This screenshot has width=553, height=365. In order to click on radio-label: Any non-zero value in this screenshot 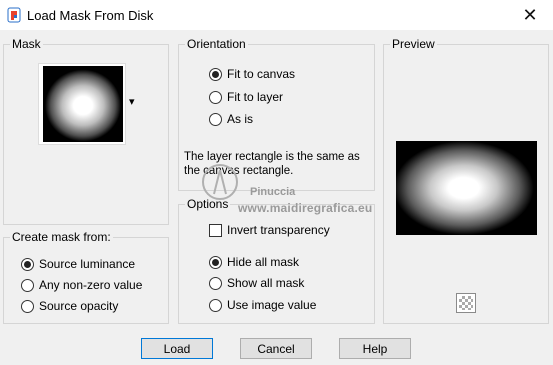, I will do `click(91, 285)`.